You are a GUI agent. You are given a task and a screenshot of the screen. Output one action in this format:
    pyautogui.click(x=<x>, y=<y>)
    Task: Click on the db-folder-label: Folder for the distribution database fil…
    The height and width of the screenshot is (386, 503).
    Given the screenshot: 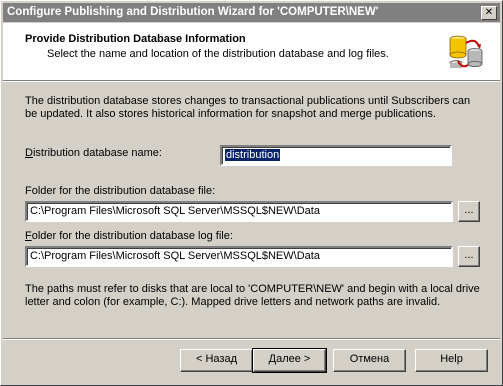 What is the action you would take?
    pyautogui.click(x=120, y=191)
    